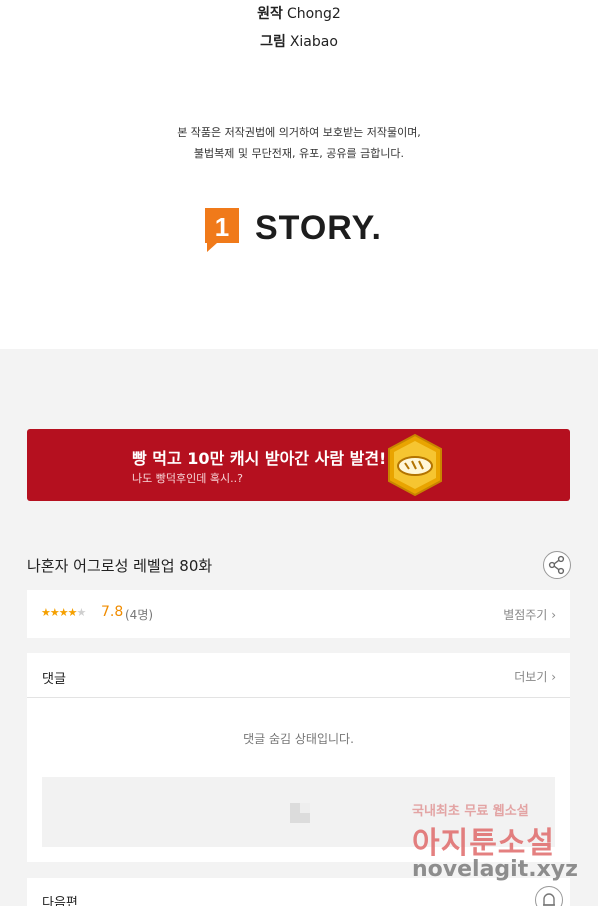  I want to click on logo-digit: 1, so click(222, 227).